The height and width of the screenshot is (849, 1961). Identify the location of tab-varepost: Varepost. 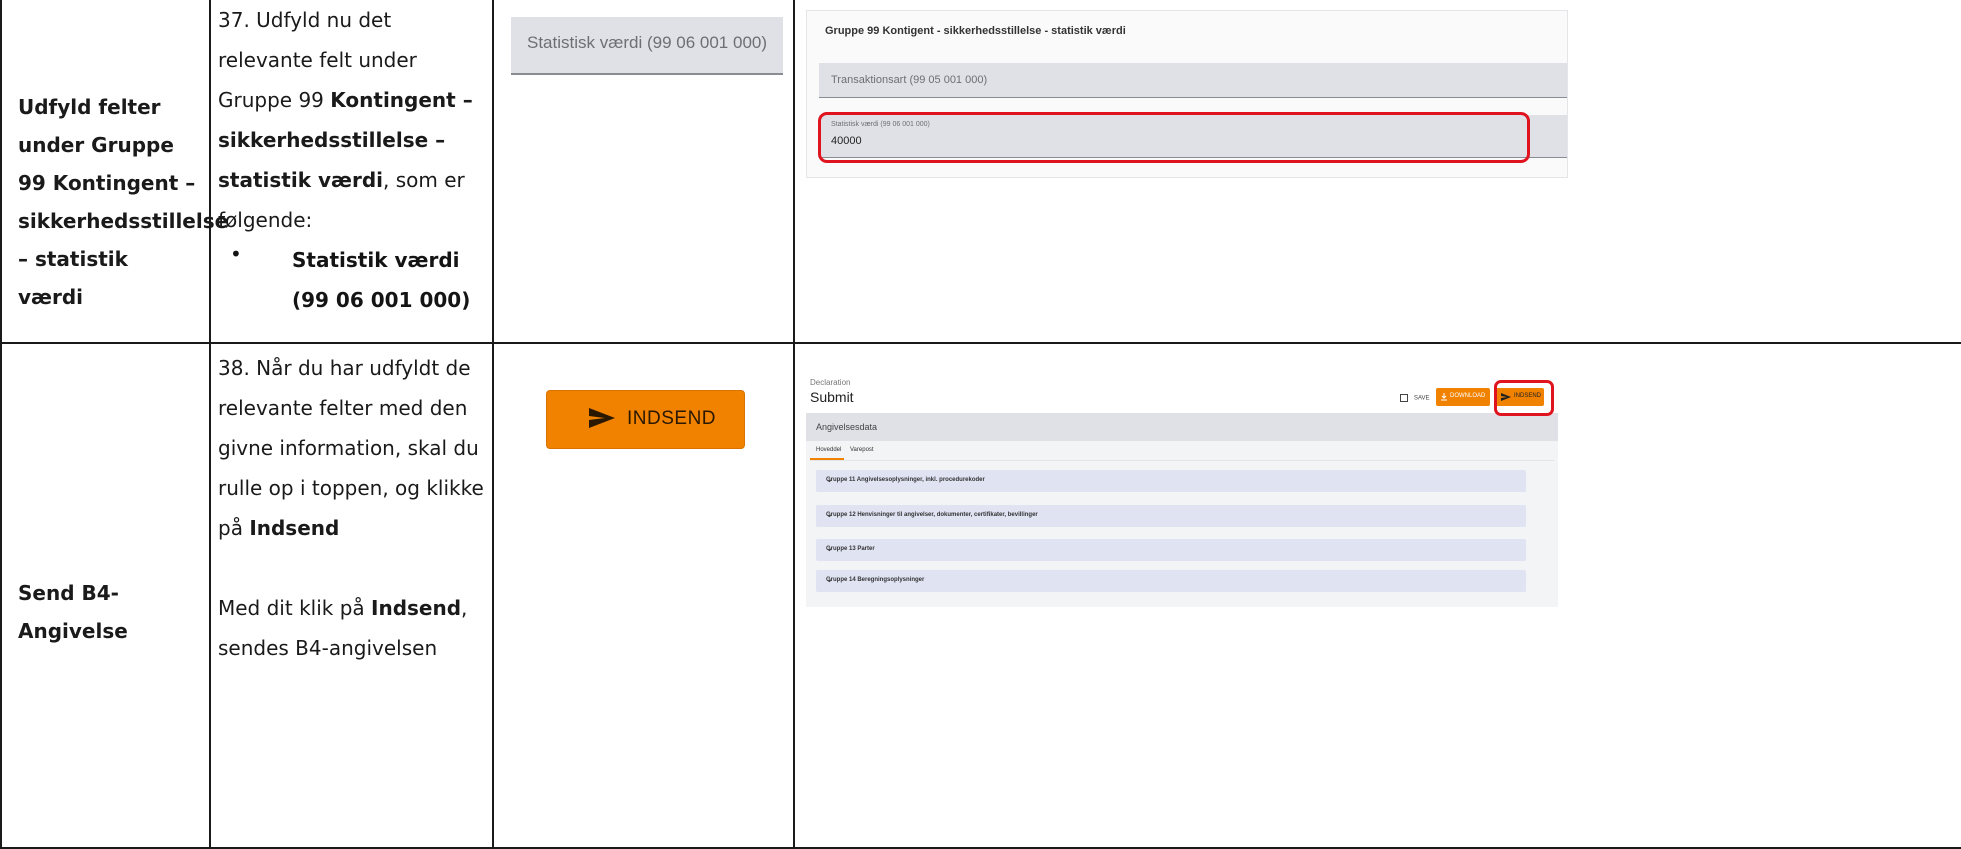
(862, 450).